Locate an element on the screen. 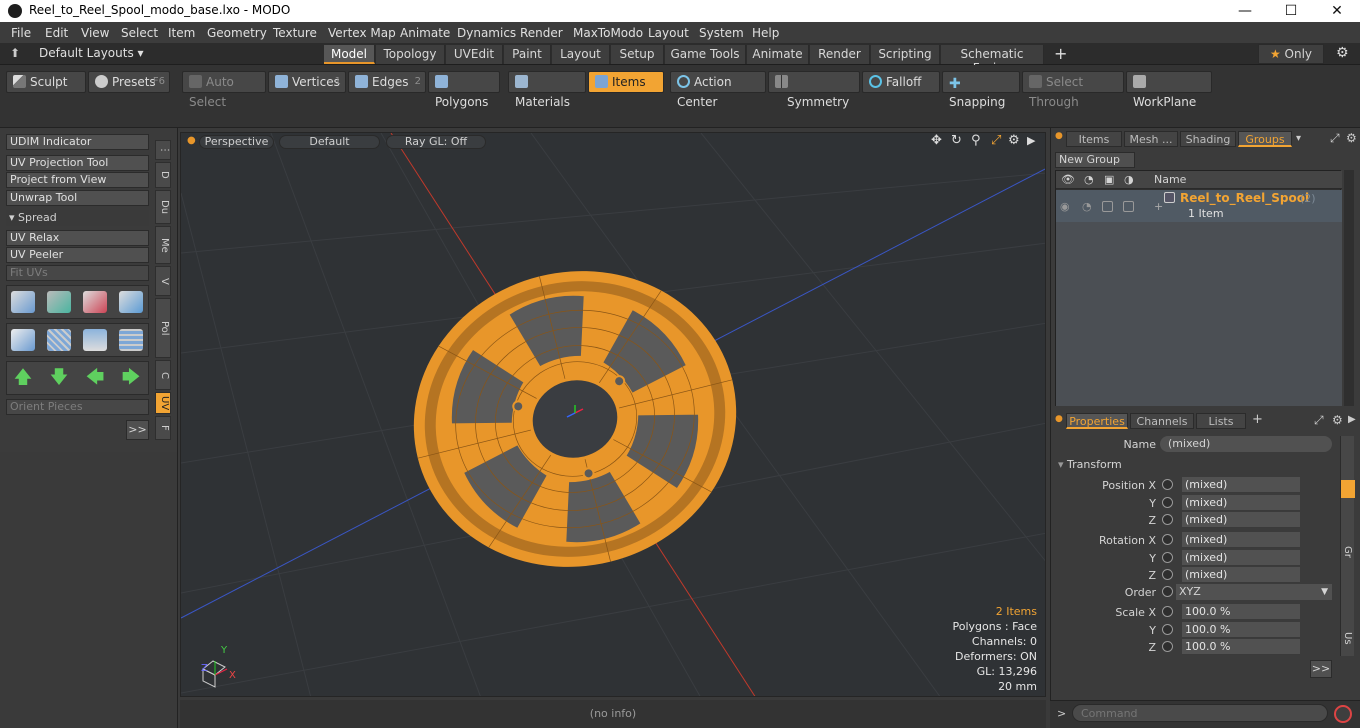  scale-y-field: 100.0 % is located at coordinates (1241, 630).